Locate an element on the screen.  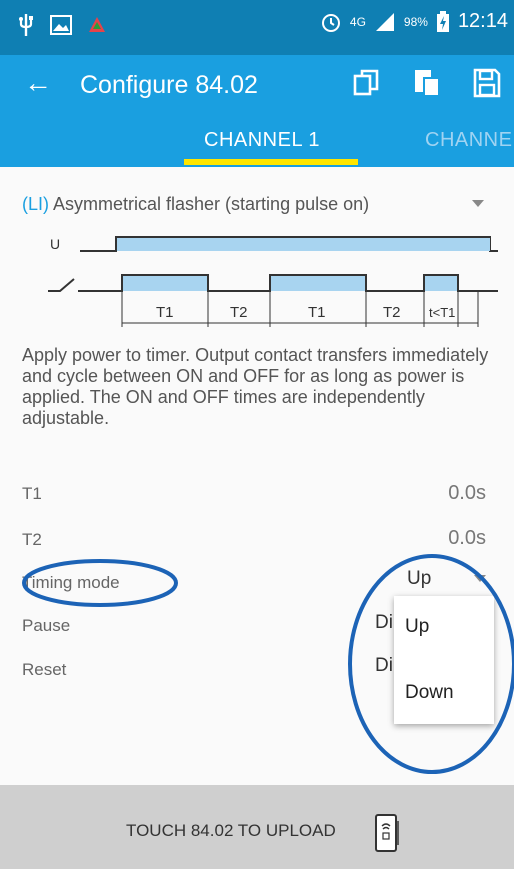
timing-mode-menu: Up Down is located at coordinates (444, 660).